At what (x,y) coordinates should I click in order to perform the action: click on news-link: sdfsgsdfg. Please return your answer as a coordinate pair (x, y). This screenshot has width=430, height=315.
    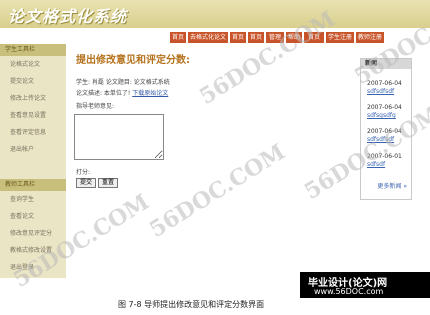
    Looking at the image, I should click on (381, 115).